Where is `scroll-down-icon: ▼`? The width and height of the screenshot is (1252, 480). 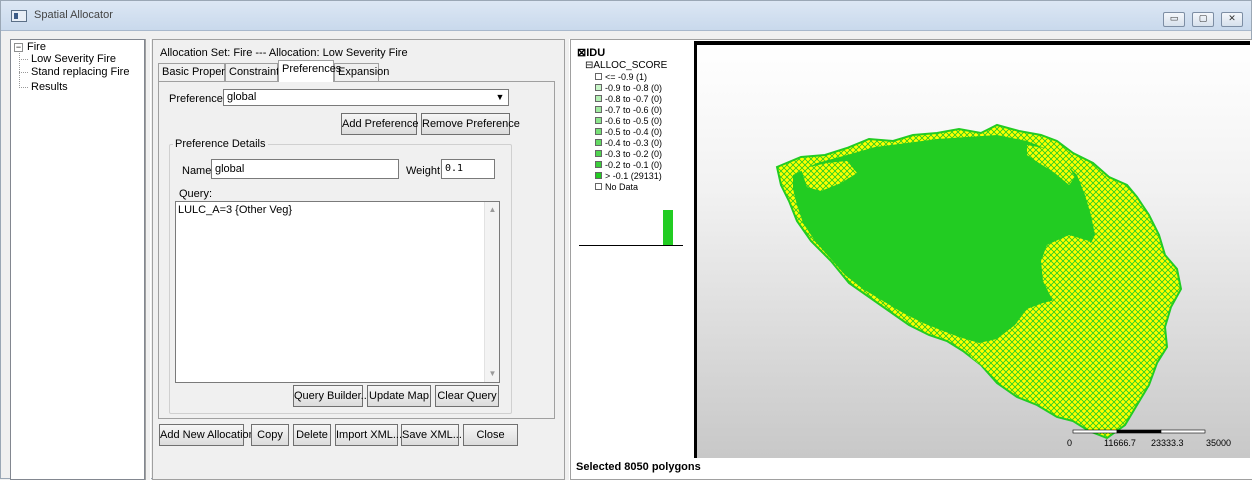 scroll-down-icon: ▼ is located at coordinates (492, 374).